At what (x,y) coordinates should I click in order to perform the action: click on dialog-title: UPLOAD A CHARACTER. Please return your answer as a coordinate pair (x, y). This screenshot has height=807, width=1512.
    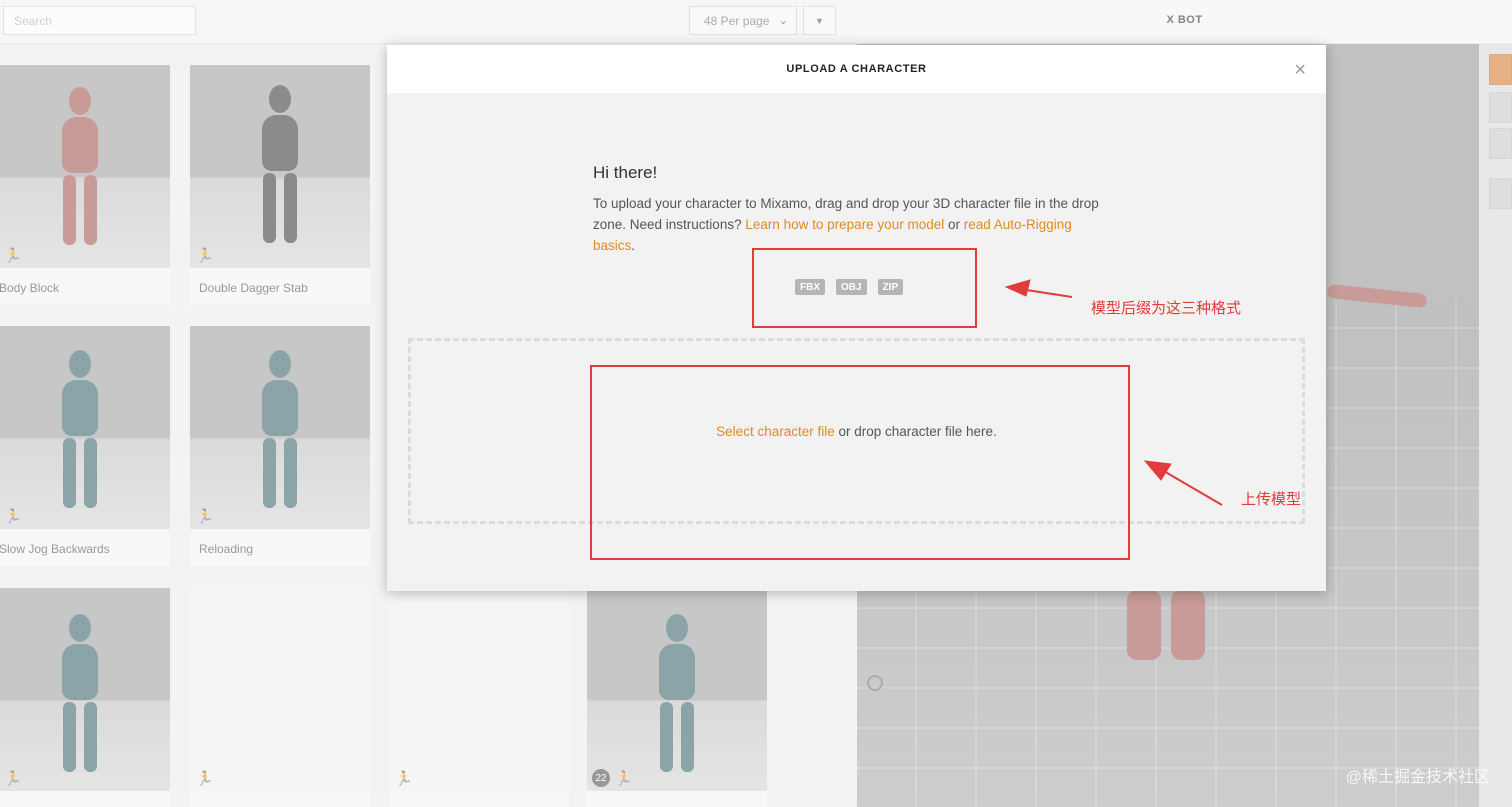
    Looking at the image, I should click on (856, 69).